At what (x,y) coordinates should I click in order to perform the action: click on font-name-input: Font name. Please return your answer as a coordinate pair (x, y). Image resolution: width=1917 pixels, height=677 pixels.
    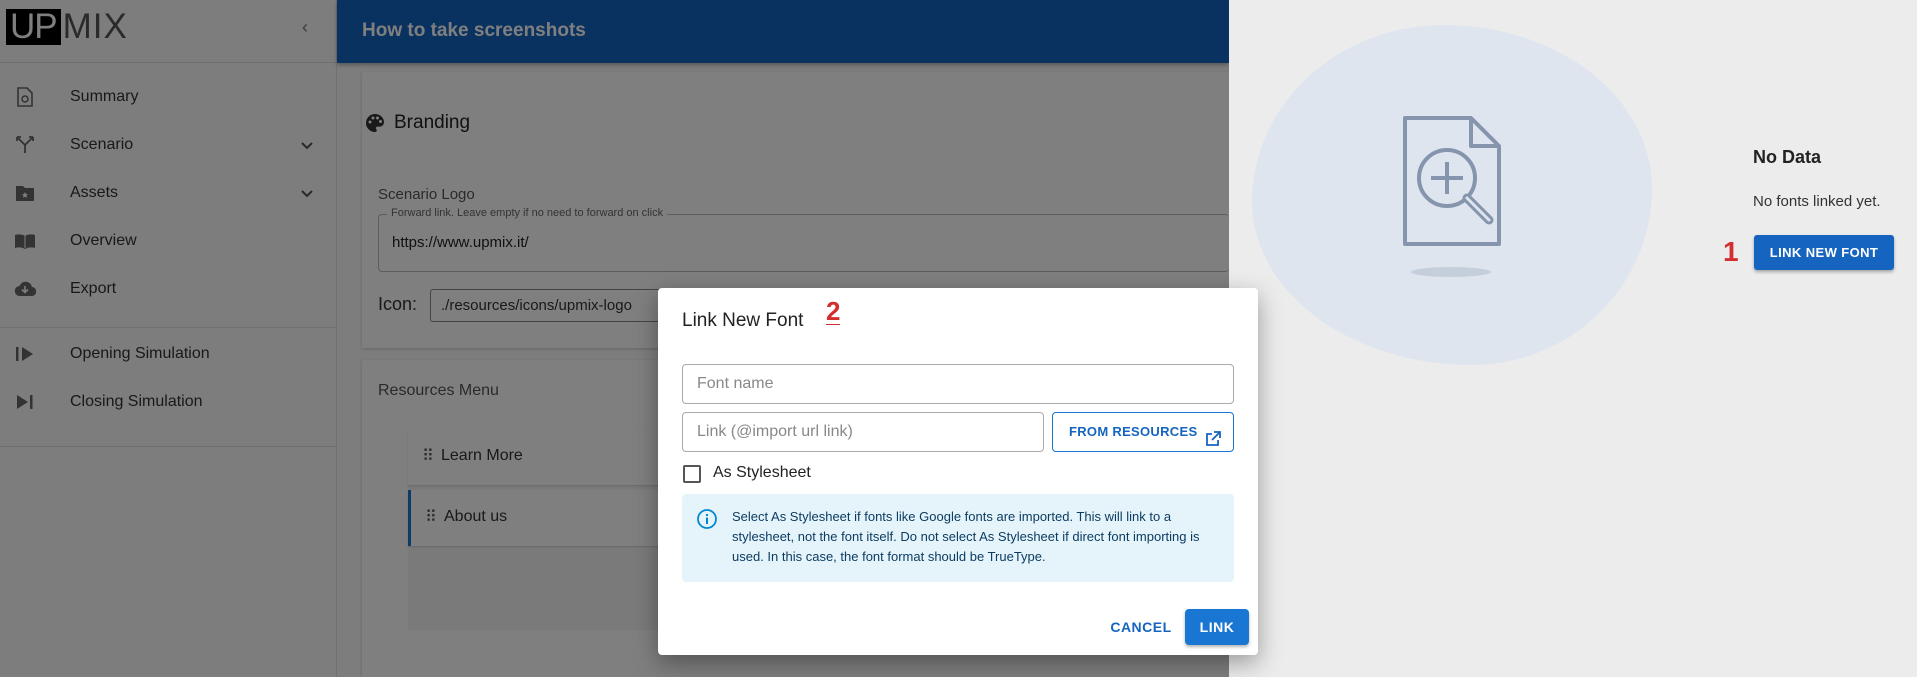
    Looking at the image, I should click on (958, 384).